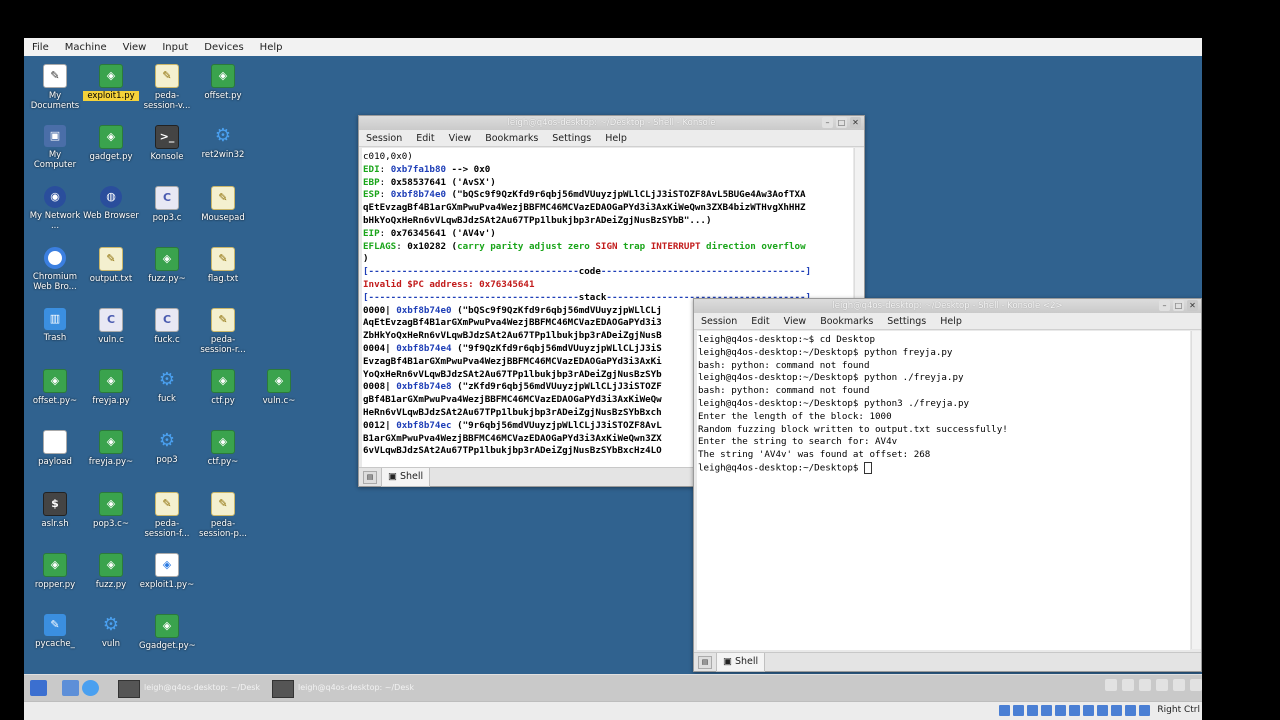 Image resolution: width=1280 pixels, height=720 pixels. Describe the element at coordinates (1196, 685) in the screenshot. I see `power-icon` at that location.